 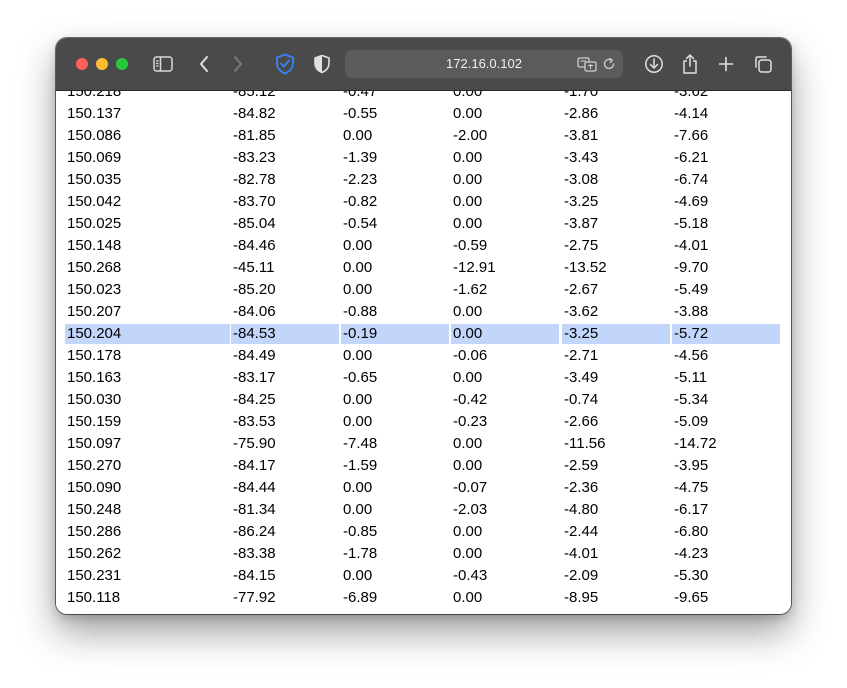 What do you see at coordinates (423, 401) in the screenshot?
I see `table-row: 150.030 -84.25 0.00 -0.42 -0.74 -5.34` at bounding box center [423, 401].